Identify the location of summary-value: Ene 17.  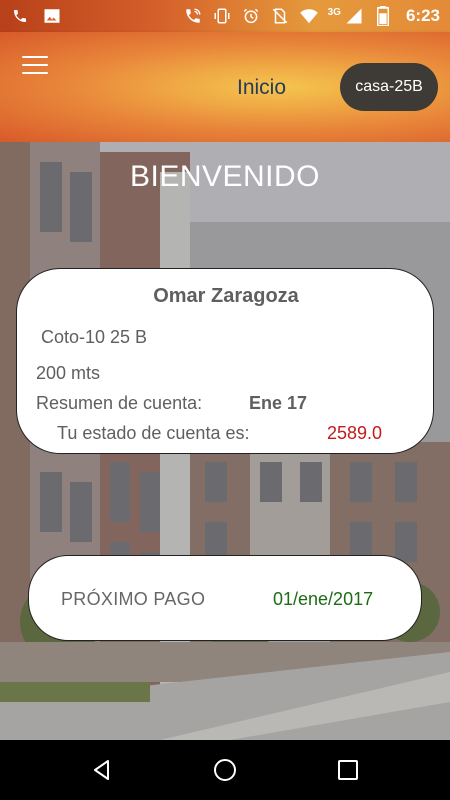
(278, 403).